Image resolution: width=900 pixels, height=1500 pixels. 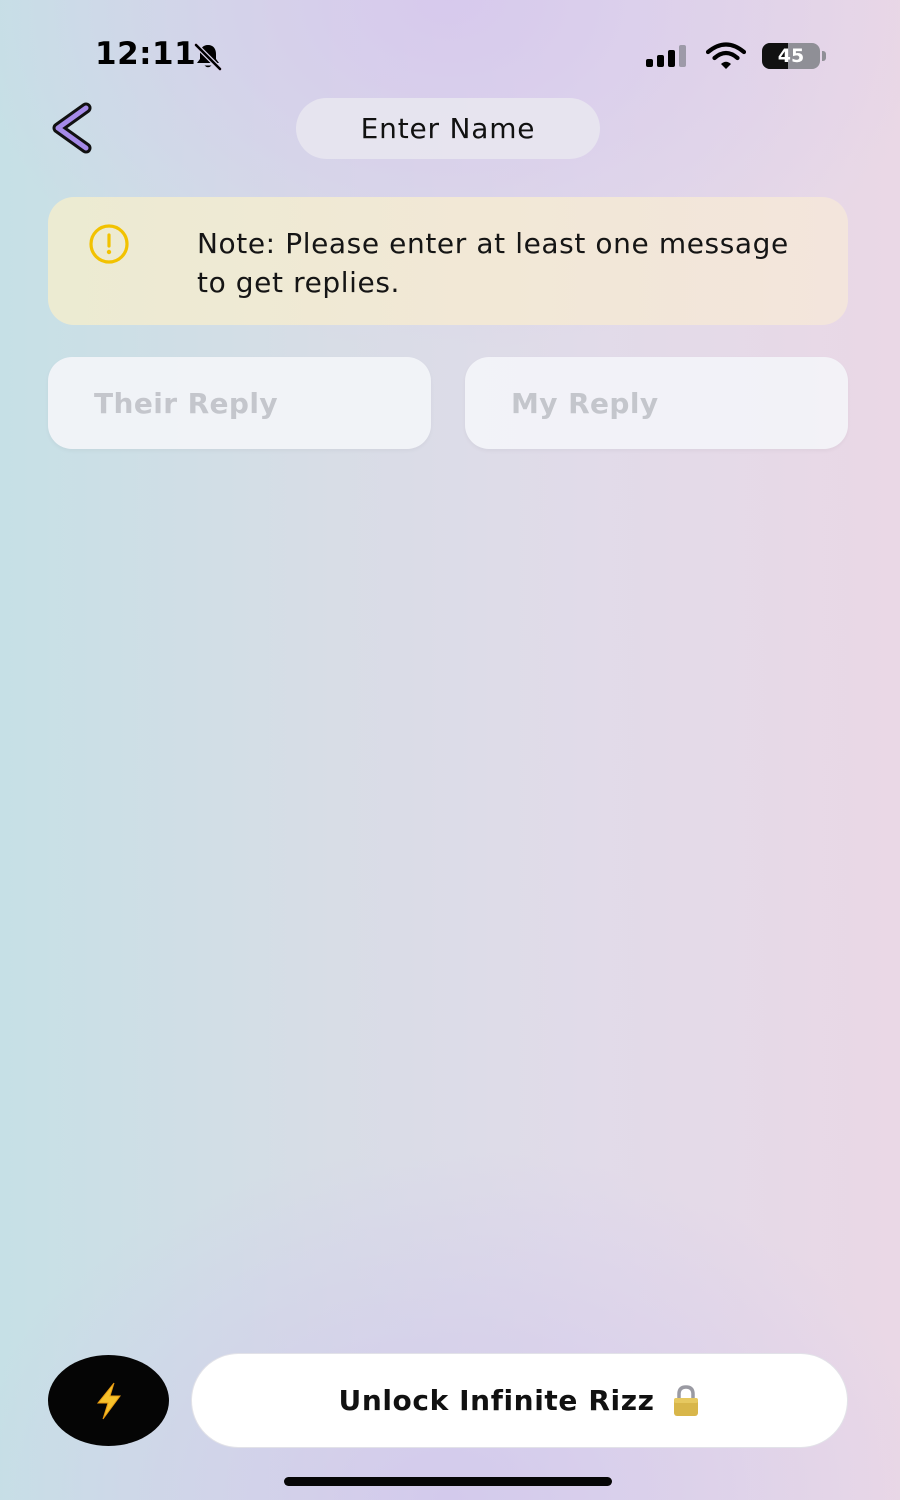 I want to click on enter-name-label: Enter Name, so click(x=448, y=128).